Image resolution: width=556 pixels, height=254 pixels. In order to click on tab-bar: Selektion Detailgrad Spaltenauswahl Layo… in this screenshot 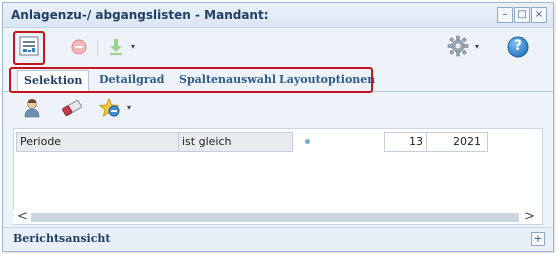, I will do `click(278, 80)`.